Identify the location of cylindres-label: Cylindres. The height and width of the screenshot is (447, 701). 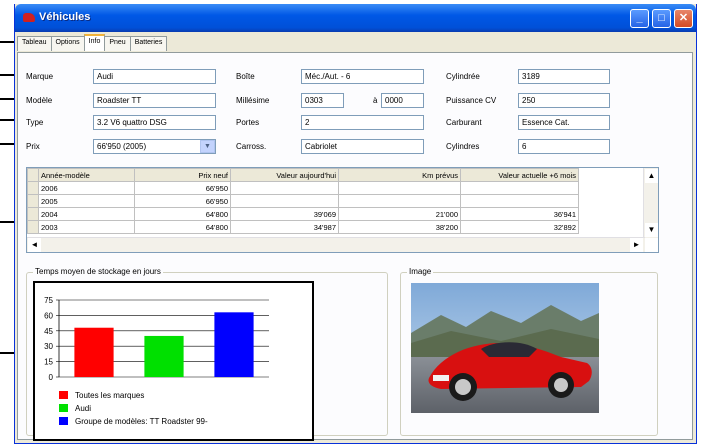
(463, 146).